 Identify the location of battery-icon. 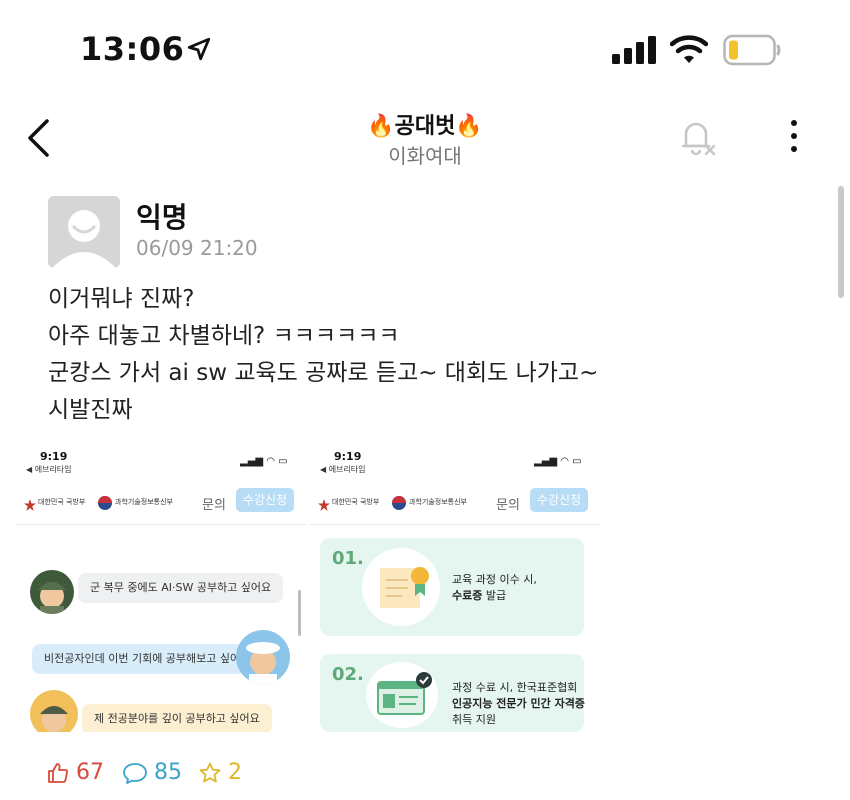
(752, 50).